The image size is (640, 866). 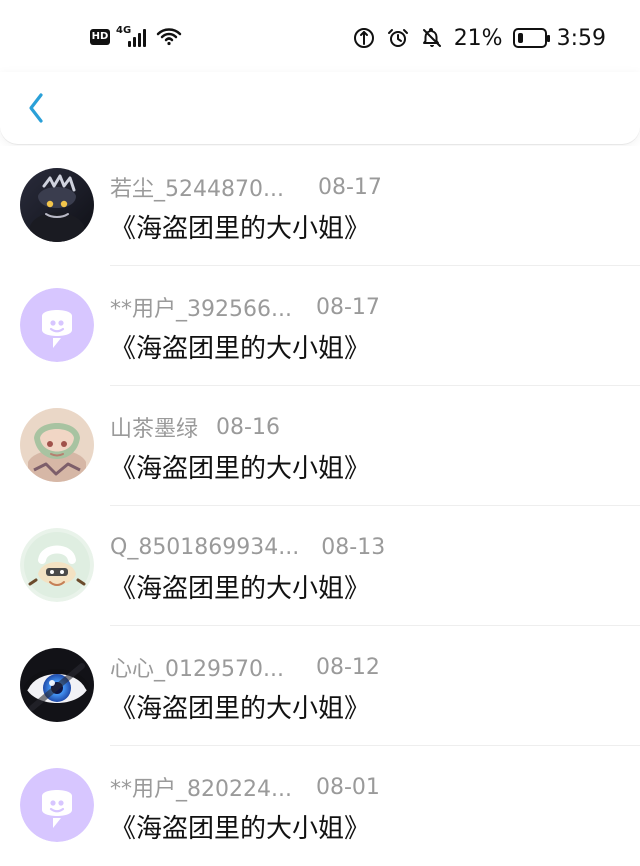 I want to click on data-saver-icon, so click(x=363, y=38).